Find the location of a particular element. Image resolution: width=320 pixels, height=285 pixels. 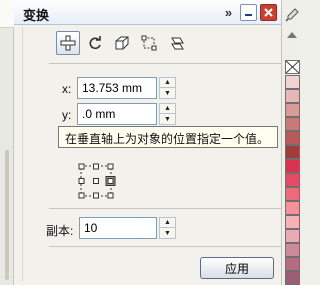

minimize-button is located at coordinates (248, 12).